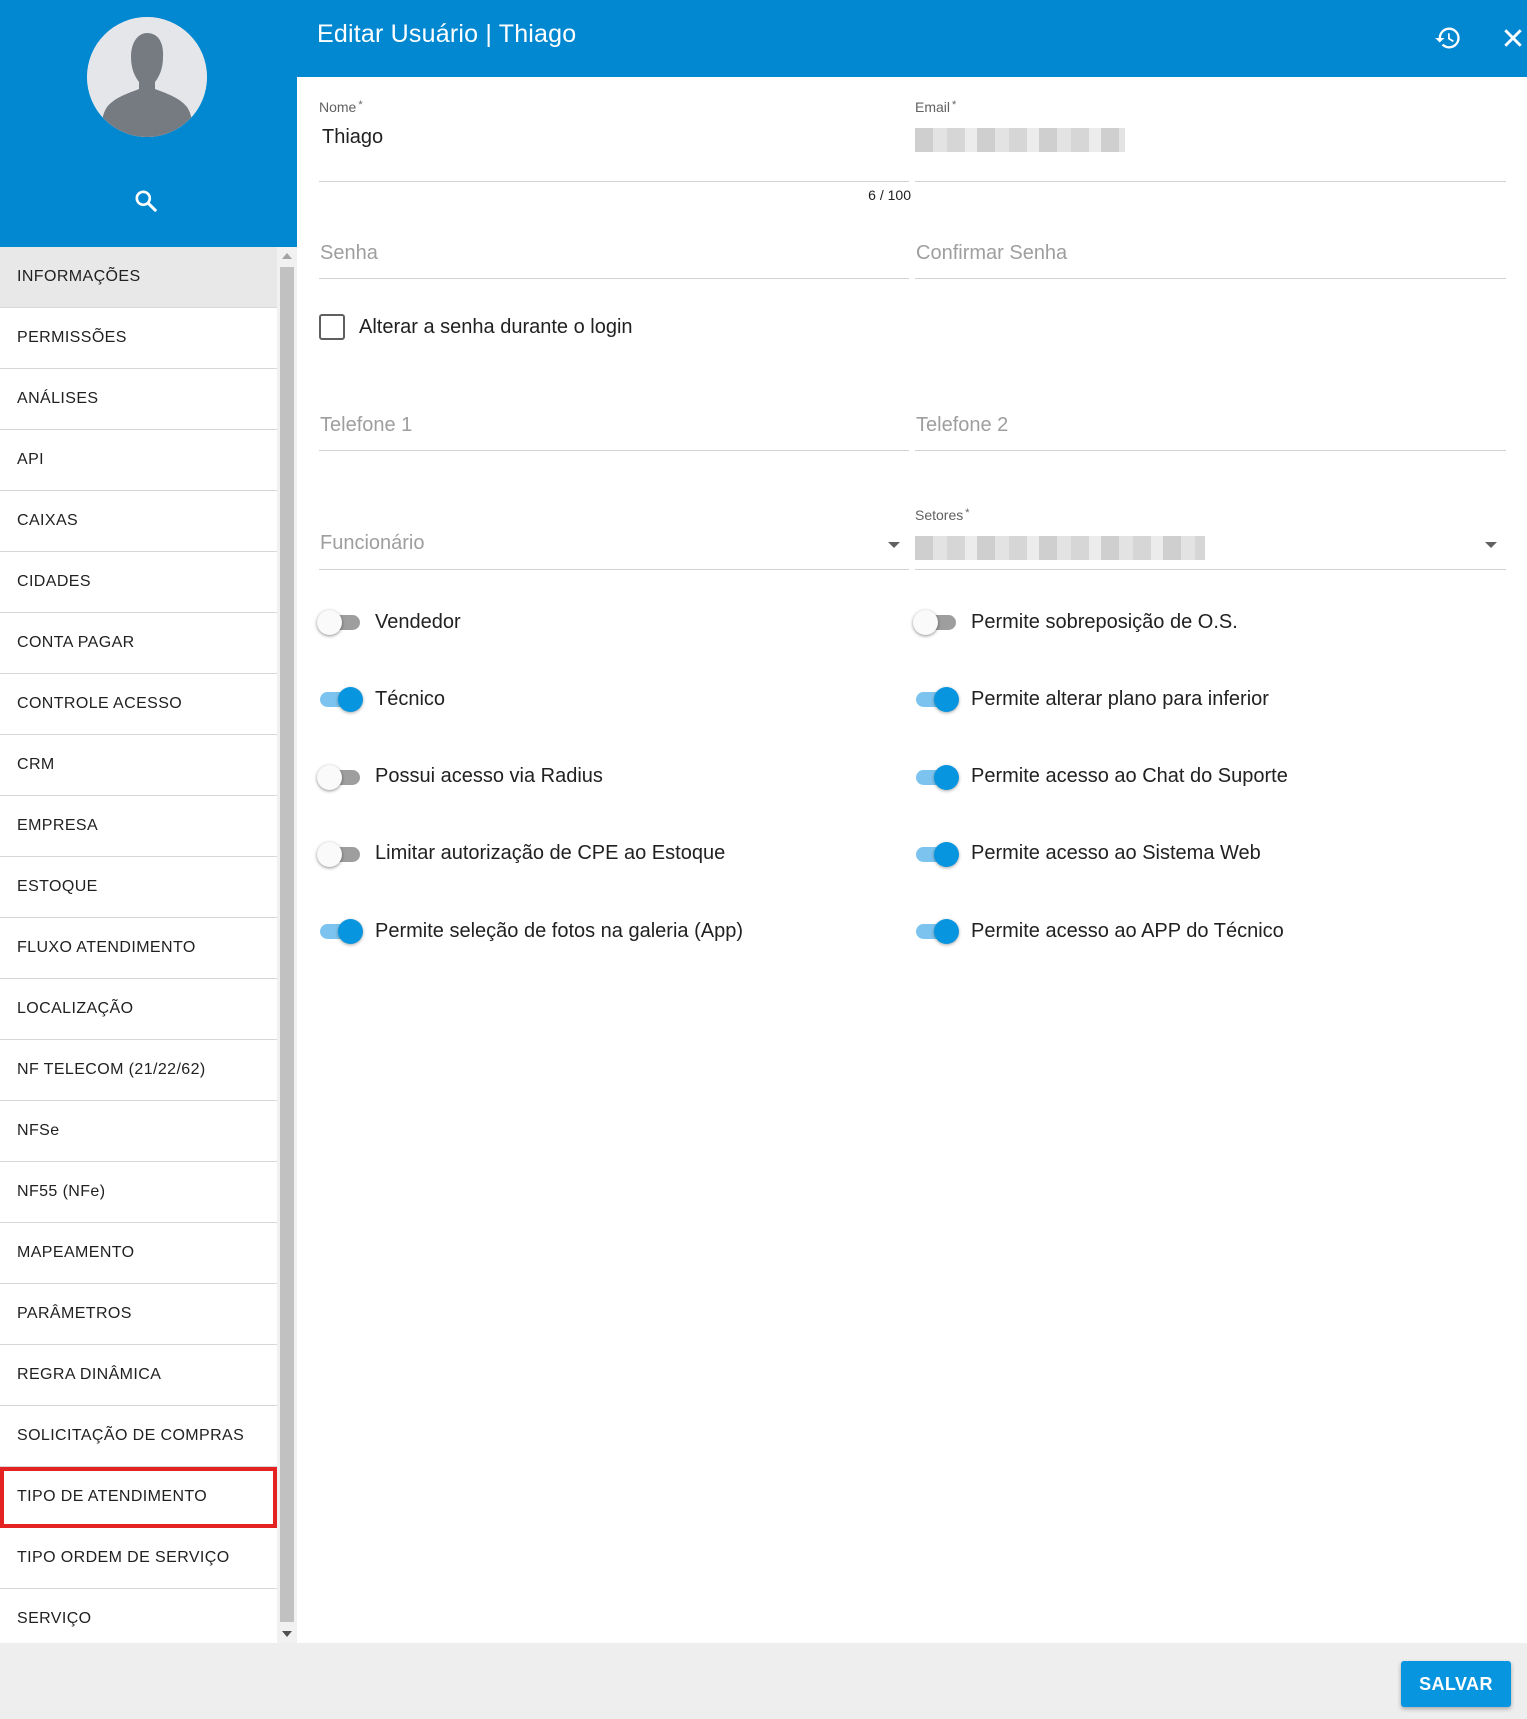 This screenshot has width=1527, height=1719. I want to click on avatar, so click(147, 77).